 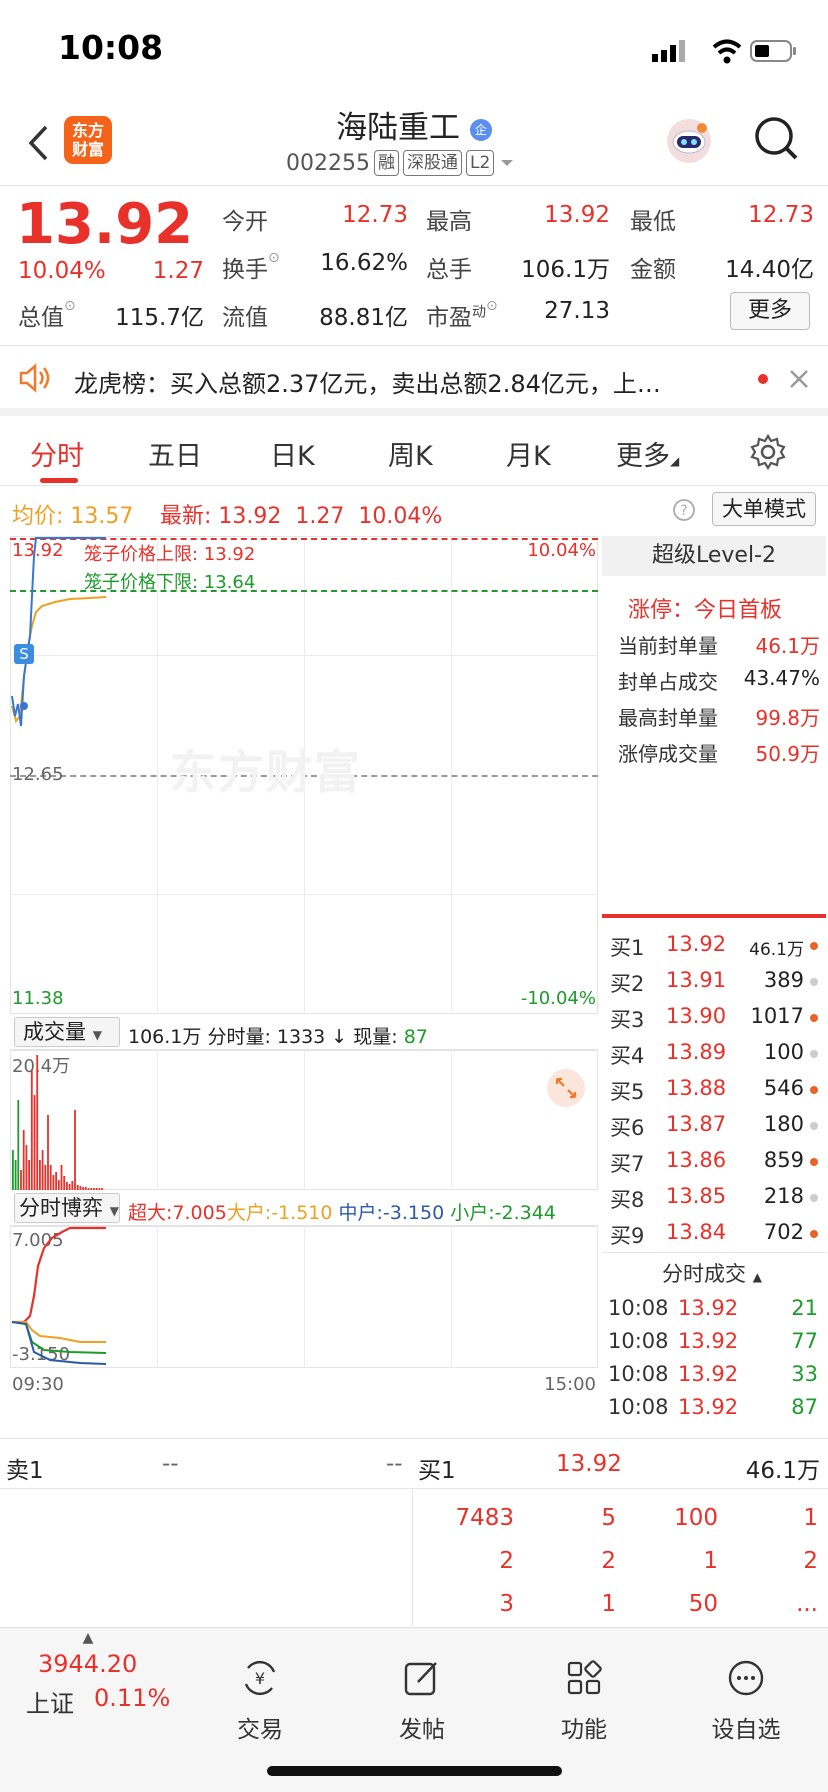 What do you see at coordinates (746, 1678) in the screenshot?
I see `more-dots-icon` at bounding box center [746, 1678].